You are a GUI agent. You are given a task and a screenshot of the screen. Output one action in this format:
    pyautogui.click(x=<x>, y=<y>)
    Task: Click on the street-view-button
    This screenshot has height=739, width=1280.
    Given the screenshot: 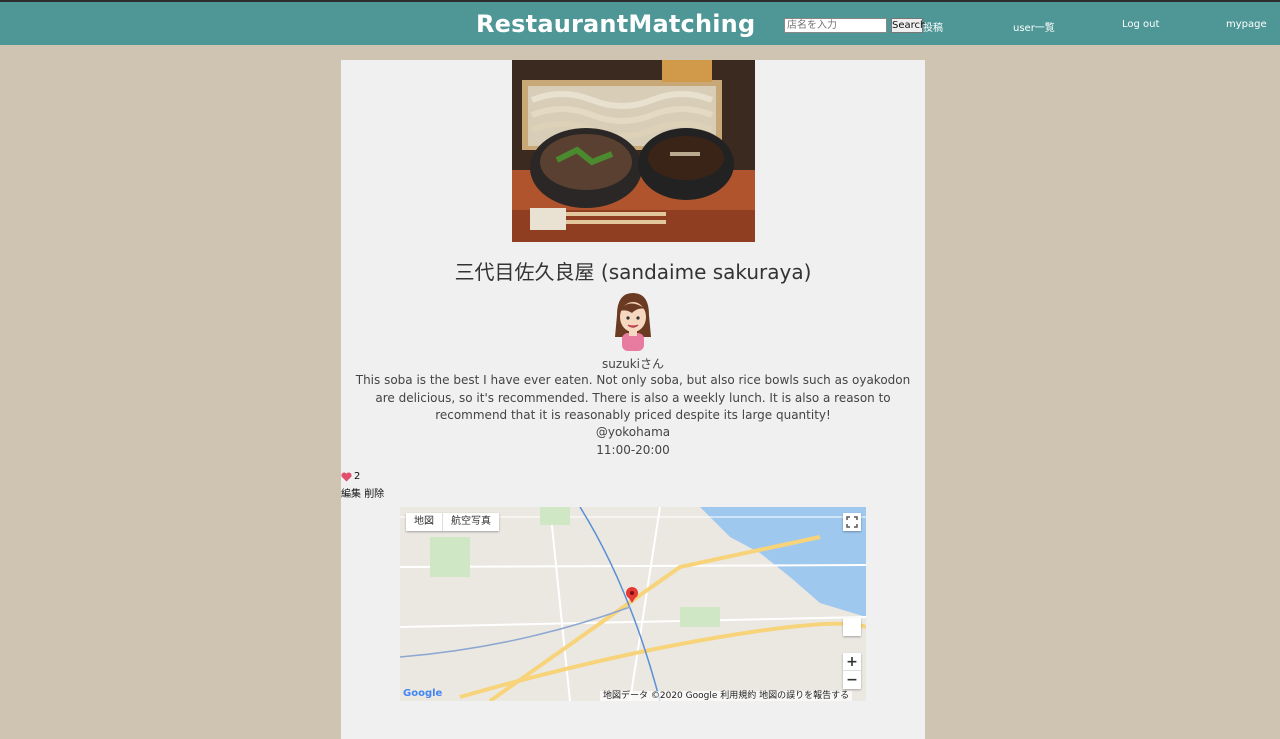 What is the action you would take?
    pyautogui.click(x=852, y=627)
    